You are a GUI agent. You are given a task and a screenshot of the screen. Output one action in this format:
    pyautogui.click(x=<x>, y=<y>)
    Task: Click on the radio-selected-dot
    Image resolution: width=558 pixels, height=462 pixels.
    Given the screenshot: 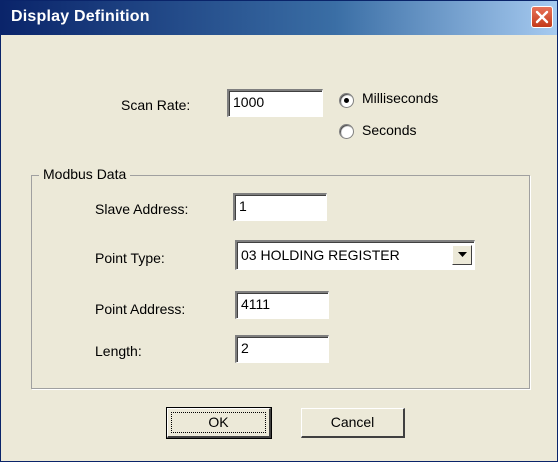 What is the action you would take?
    pyautogui.click(x=346, y=100)
    